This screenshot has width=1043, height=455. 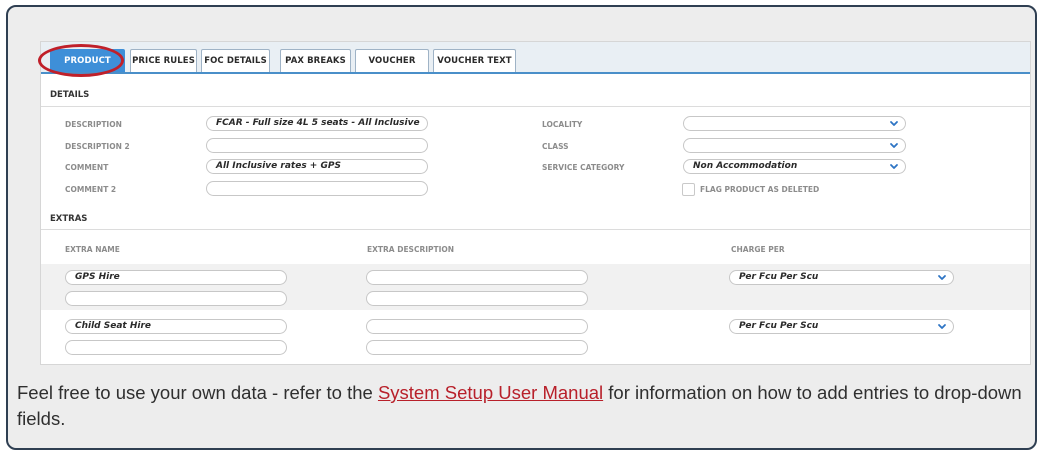 I want to click on description-label: DESCRIPTION, so click(x=93, y=124).